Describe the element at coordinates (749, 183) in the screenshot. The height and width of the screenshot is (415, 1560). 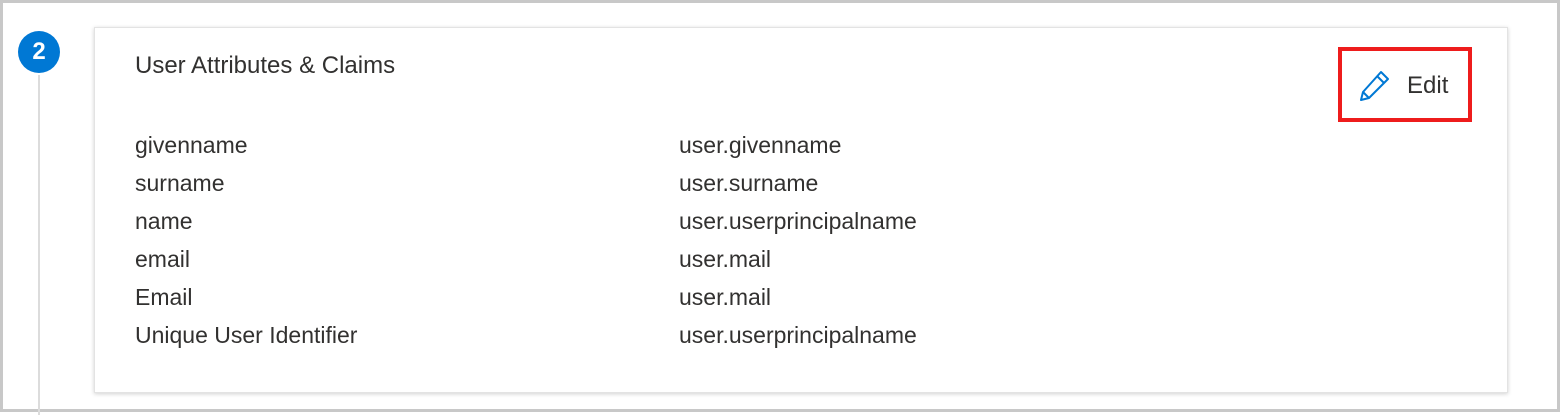
I see `claim-value: user.surname` at that location.